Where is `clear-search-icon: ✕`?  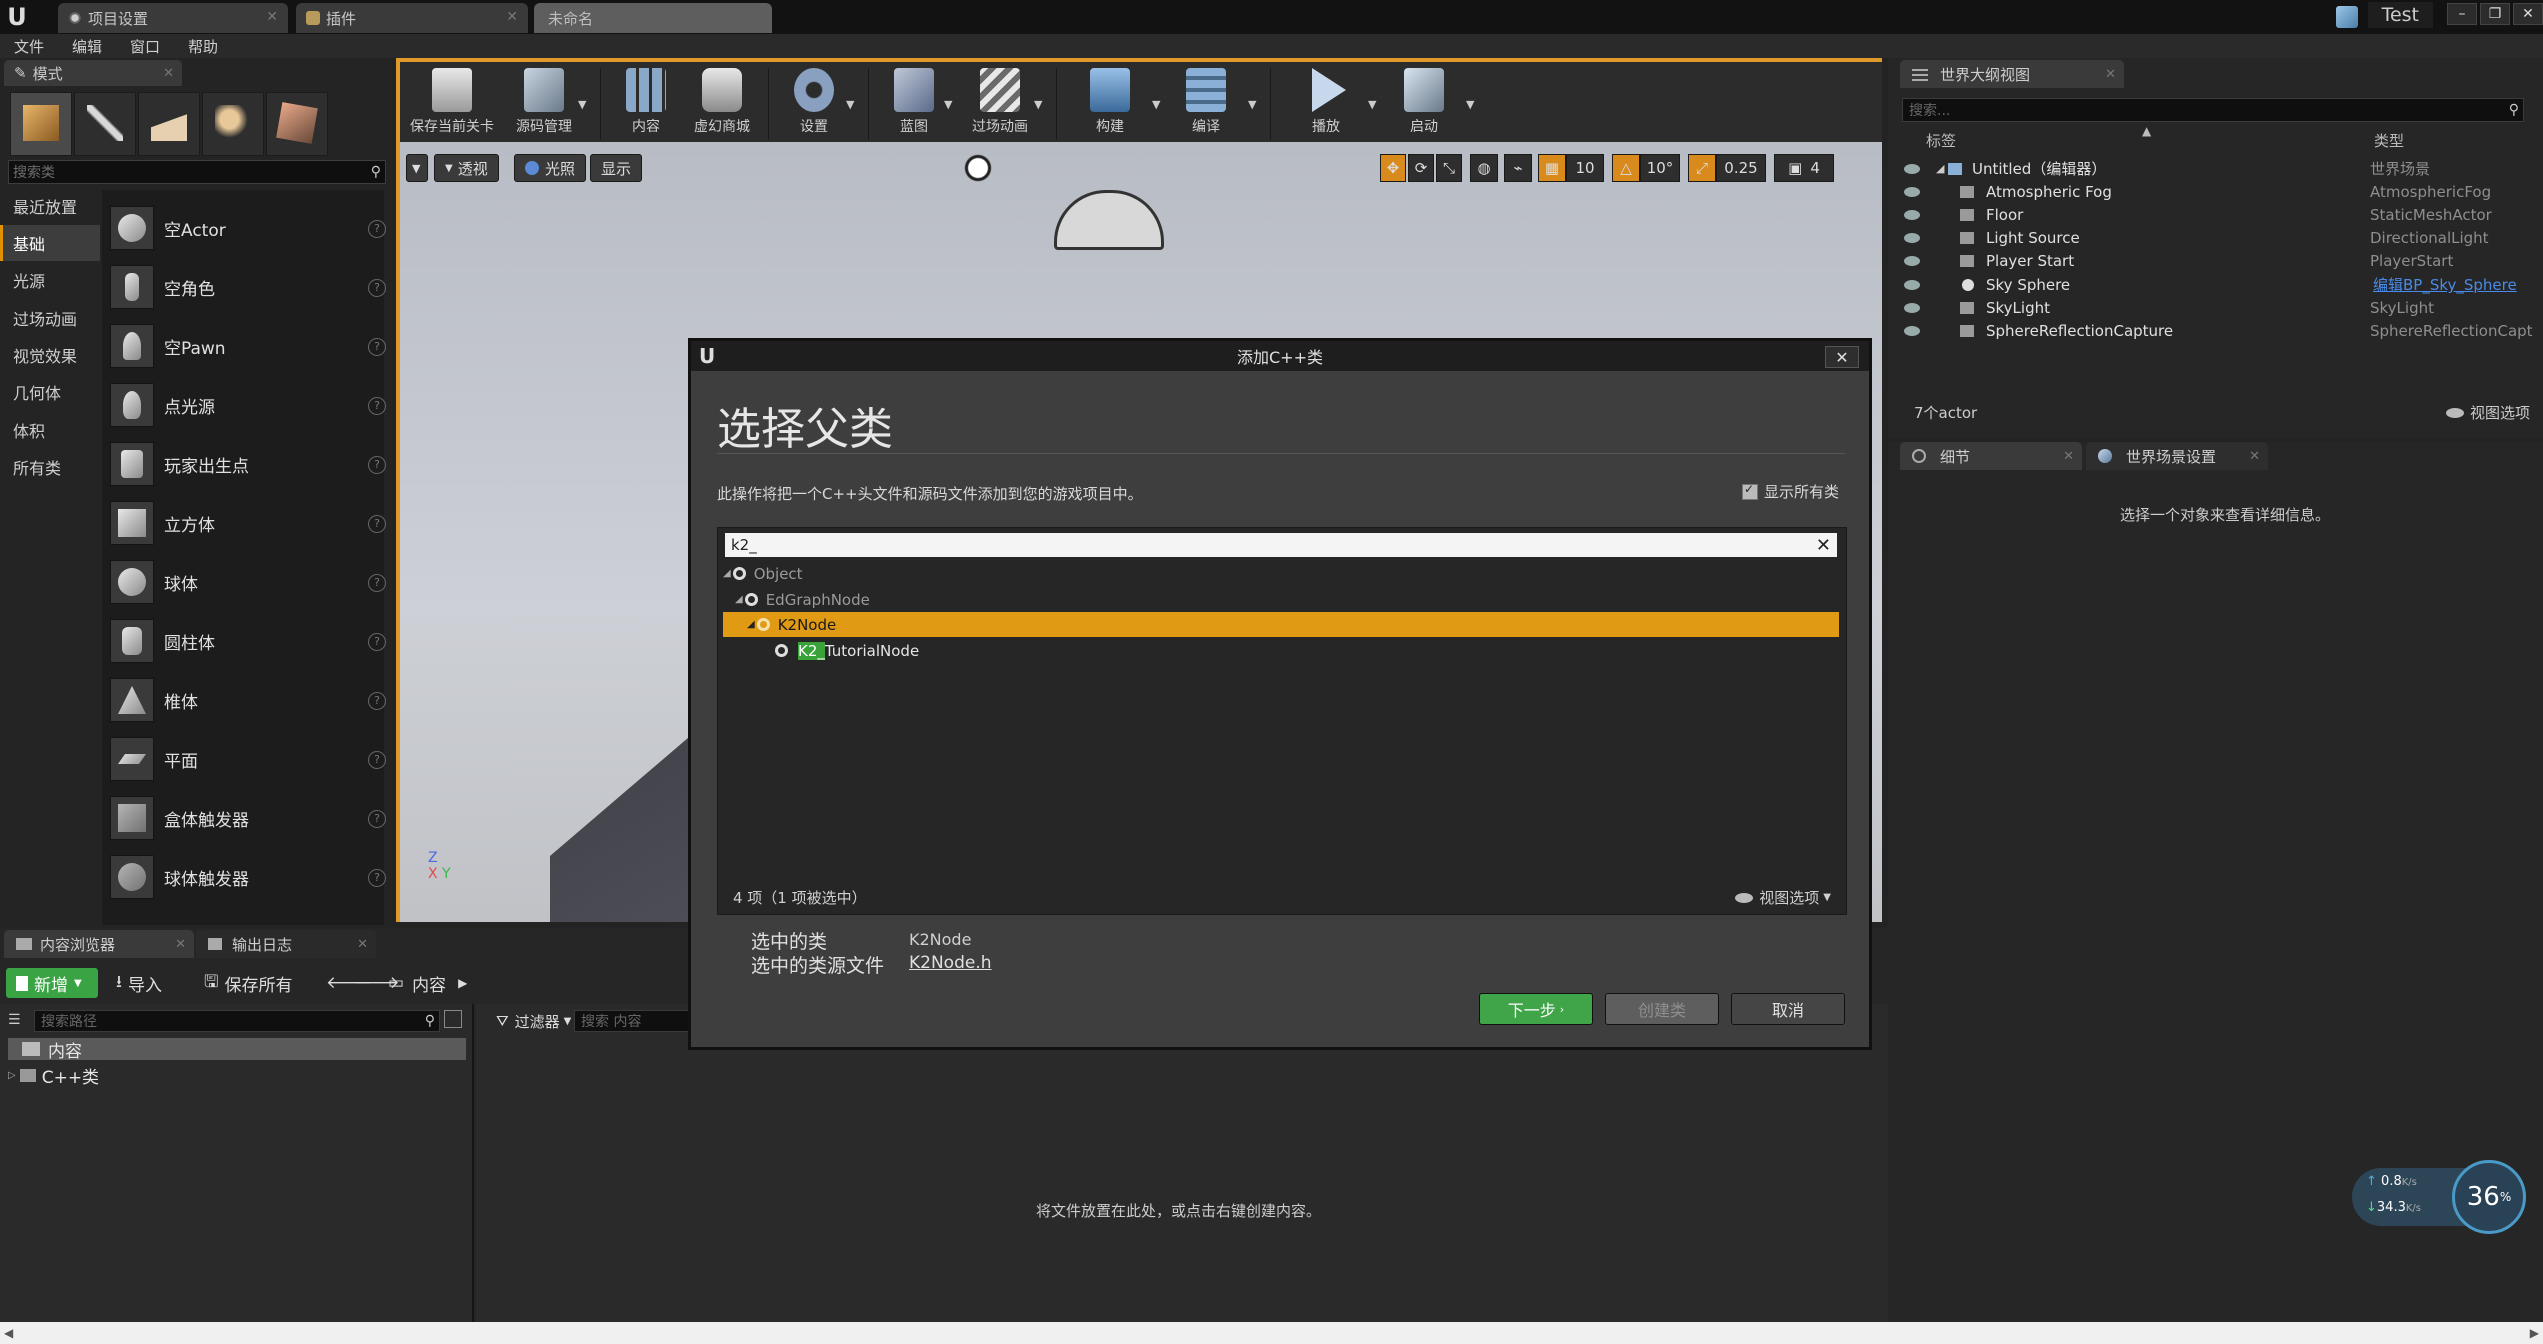 clear-search-icon: ✕ is located at coordinates (1823, 545).